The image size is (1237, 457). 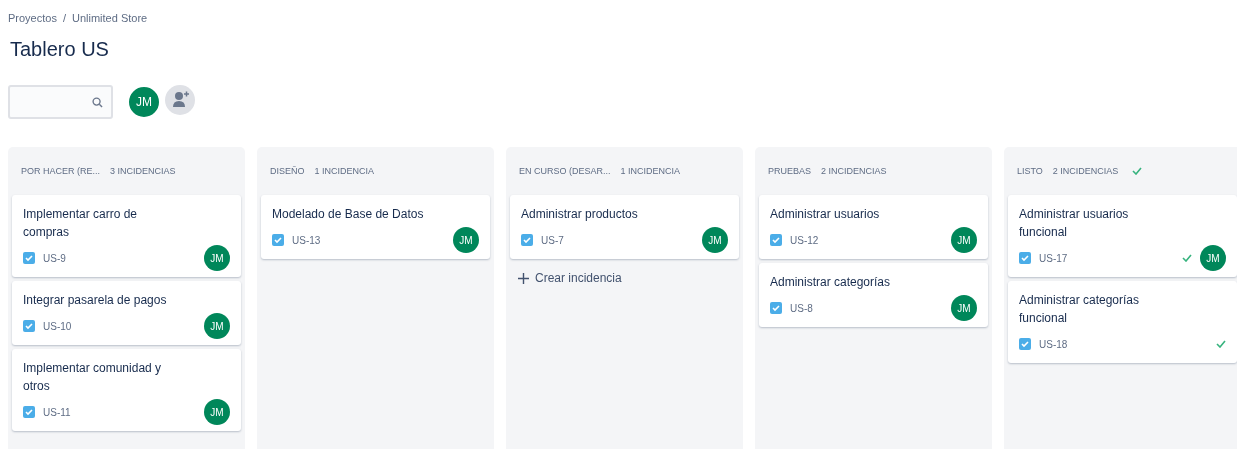 What do you see at coordinates (348, 214) in the screenshot?
I see `issue-title: Modelado de Base de Datos` at bounding box center [348, 214].